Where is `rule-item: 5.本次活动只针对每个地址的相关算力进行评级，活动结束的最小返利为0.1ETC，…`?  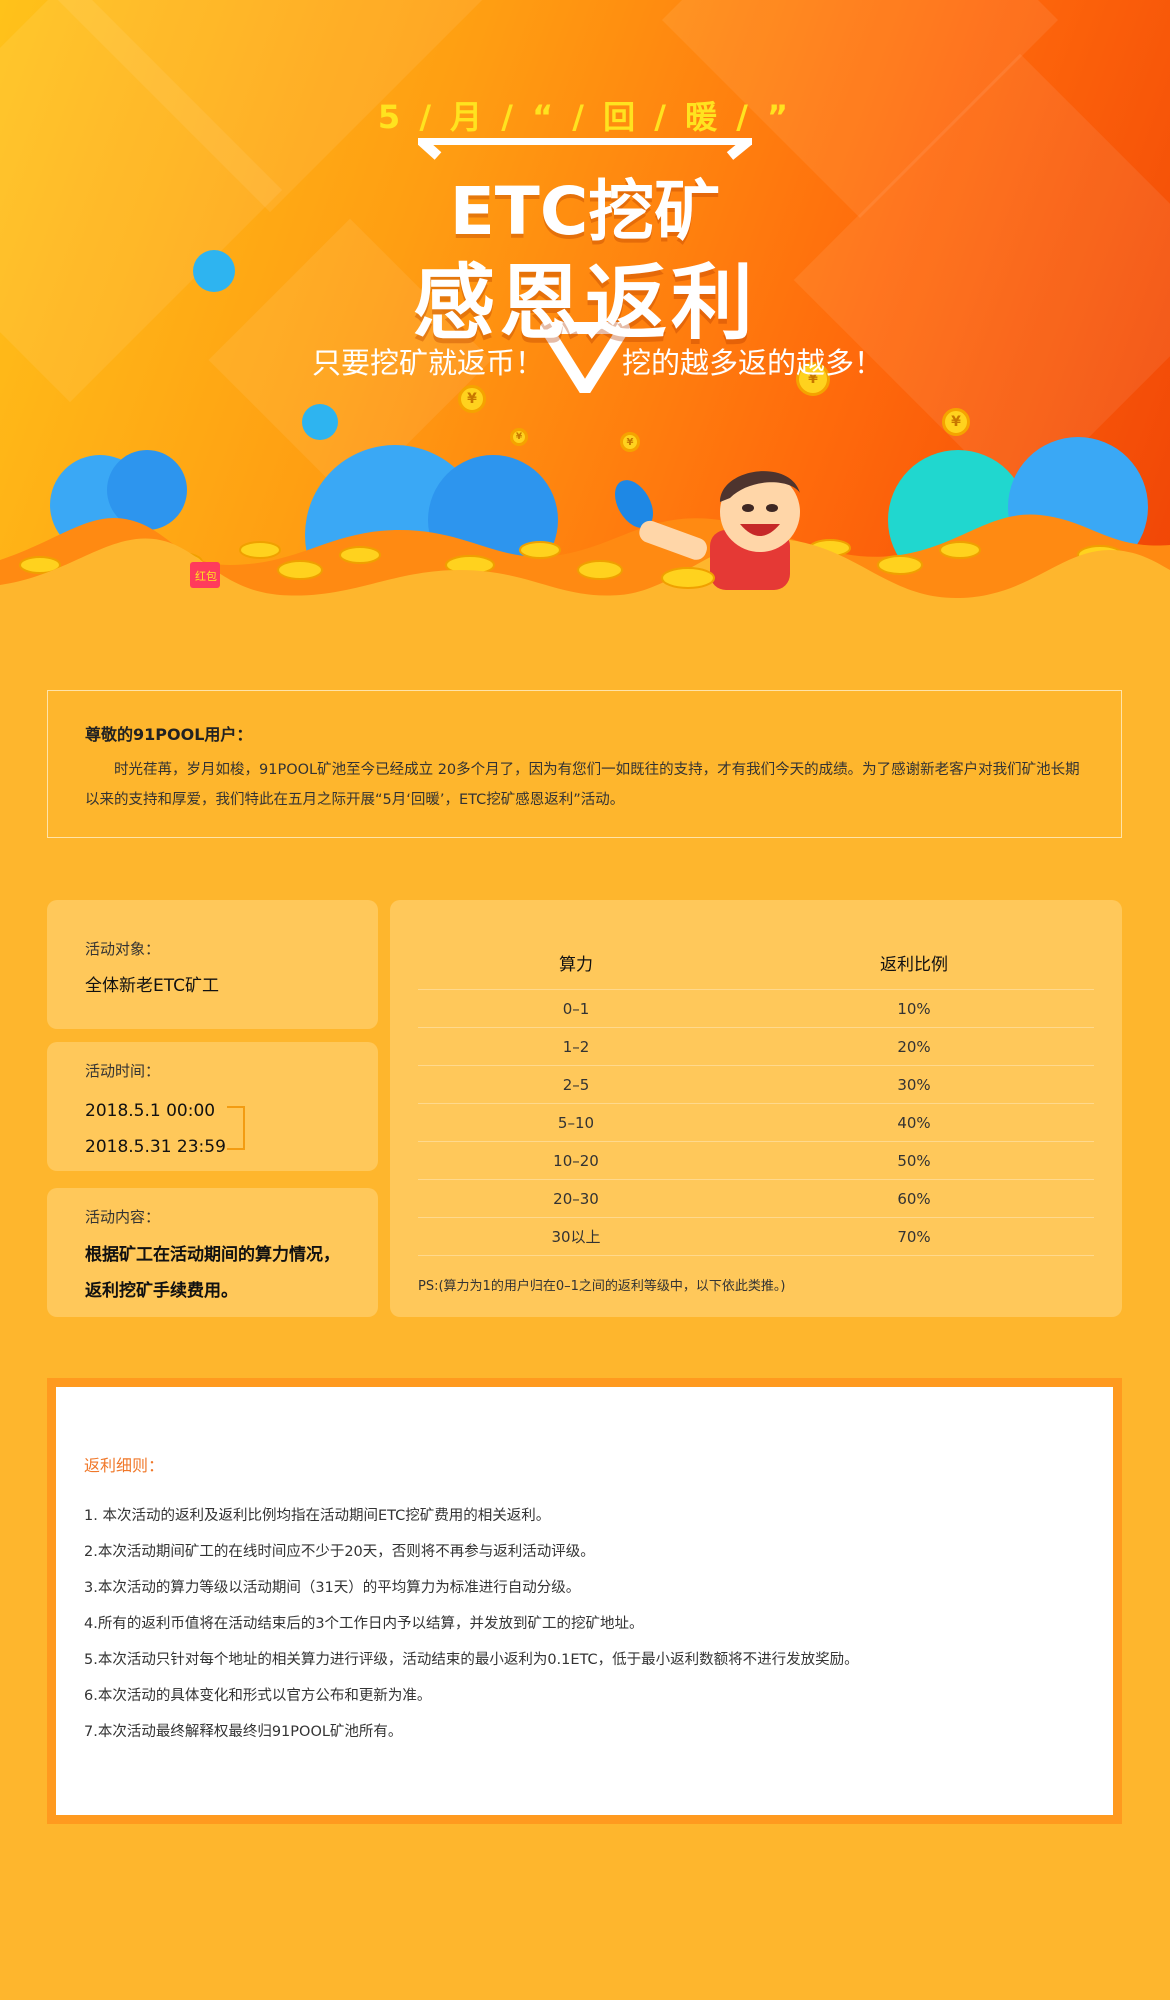 rule-item: 5.本次活动只针对每个地址的相关算力进行评级，活动结束的最小返利为0.1ETC，… is located at coordinates (471, 1660).